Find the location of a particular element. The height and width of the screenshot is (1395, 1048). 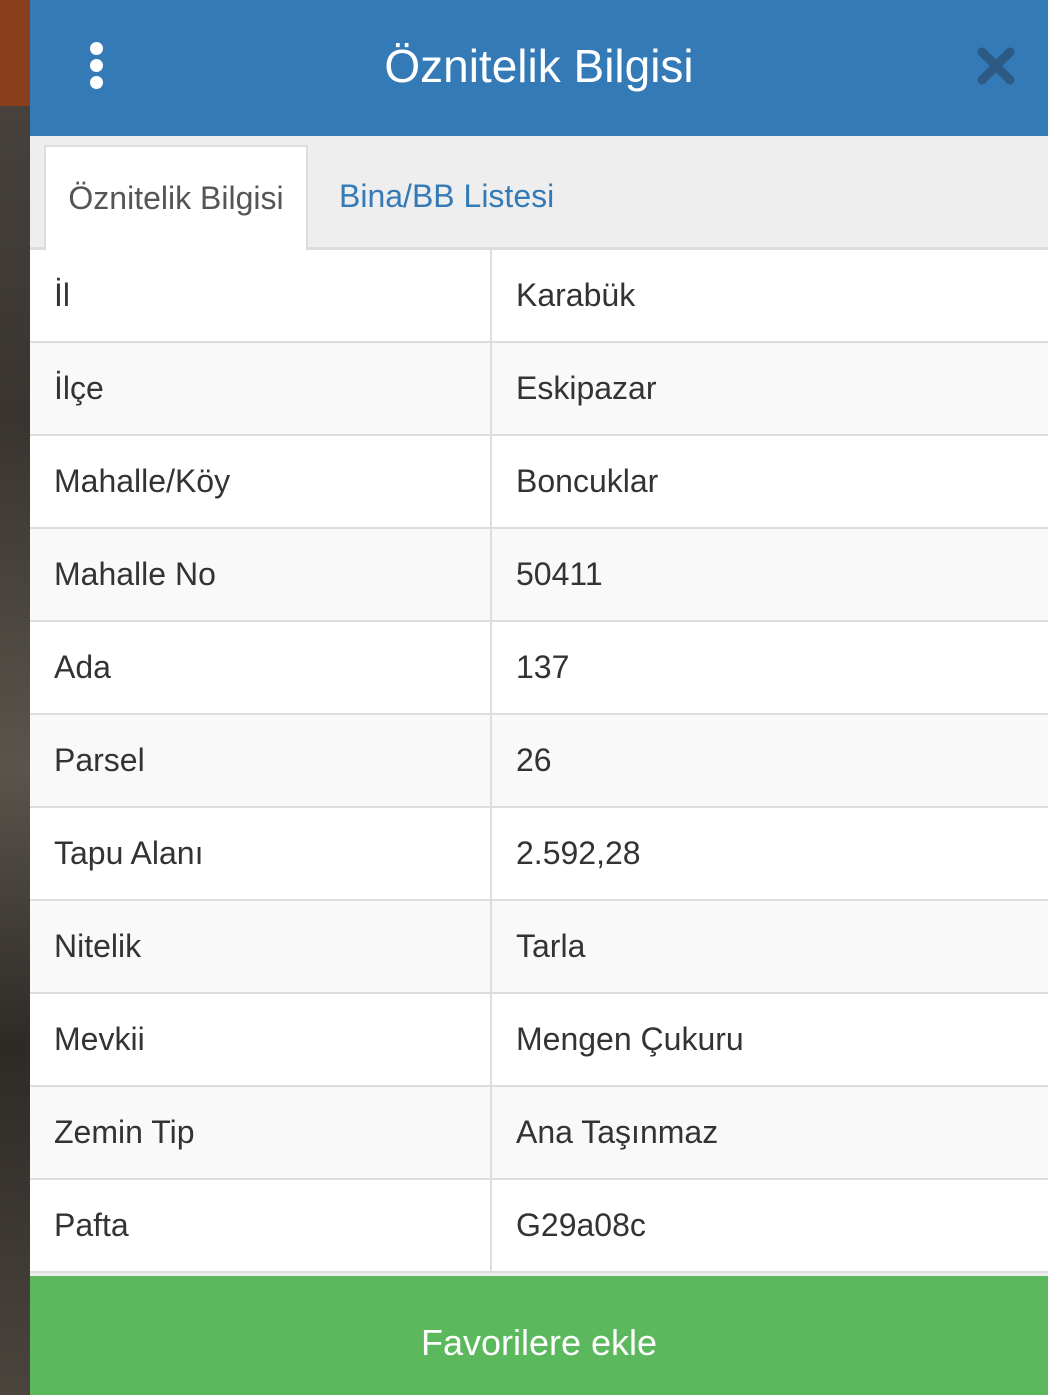

row-label: Tapu Alanı is located at coordinates (261, 853).